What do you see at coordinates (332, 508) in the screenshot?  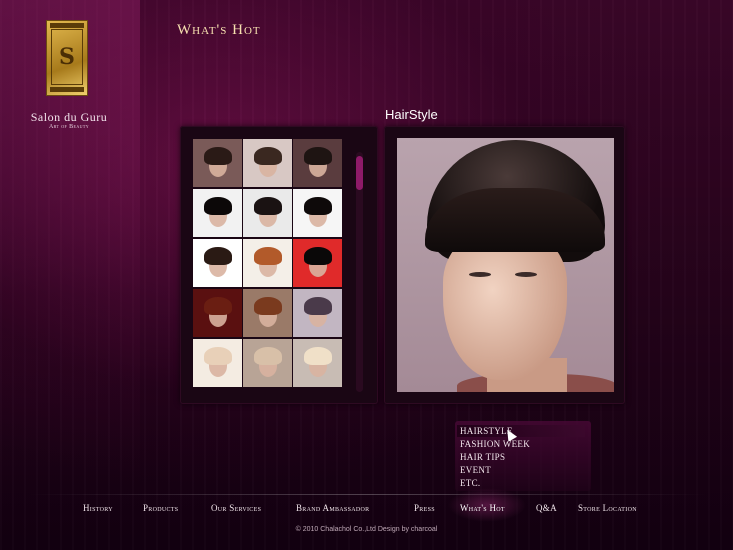 I see `nav-item: Brand Ambassador` at bounding box center [332, 508].